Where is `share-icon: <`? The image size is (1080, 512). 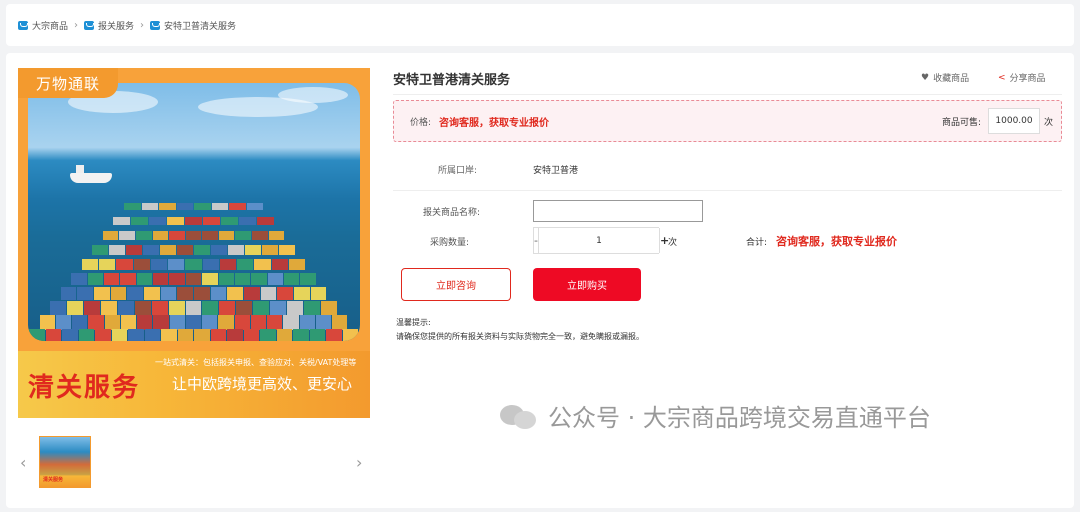 share-icon: < is located at coordinates (1002, 77).